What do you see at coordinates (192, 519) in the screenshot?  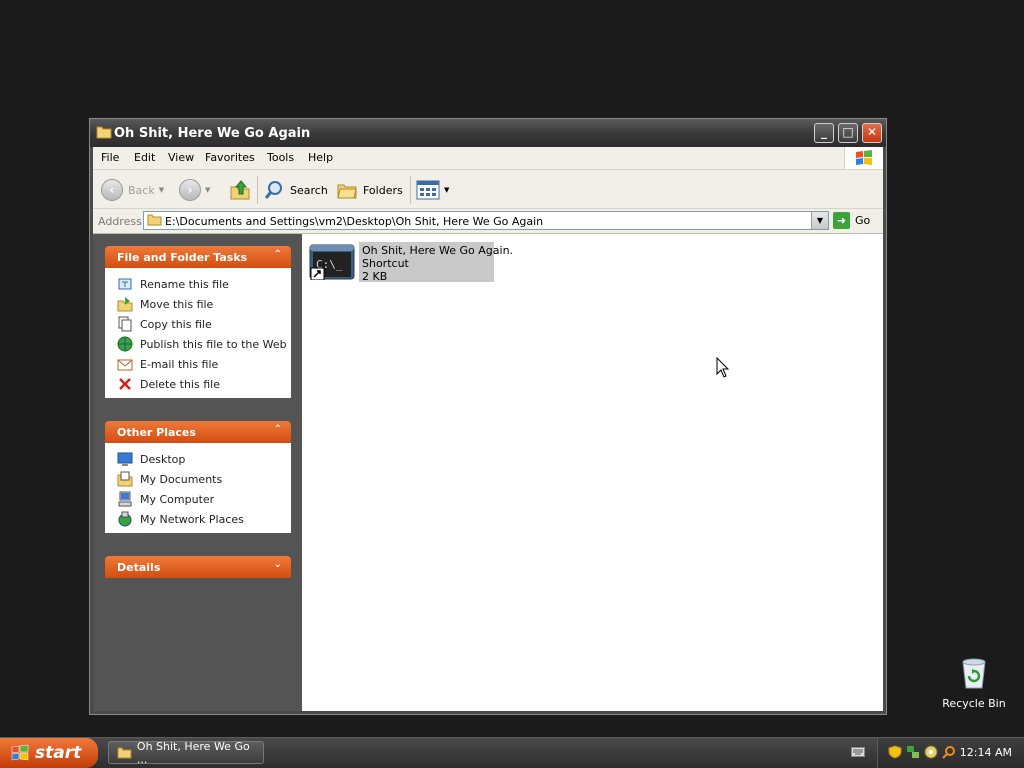 I see `place-label: My Network Places` at bounding box center [192, 519].